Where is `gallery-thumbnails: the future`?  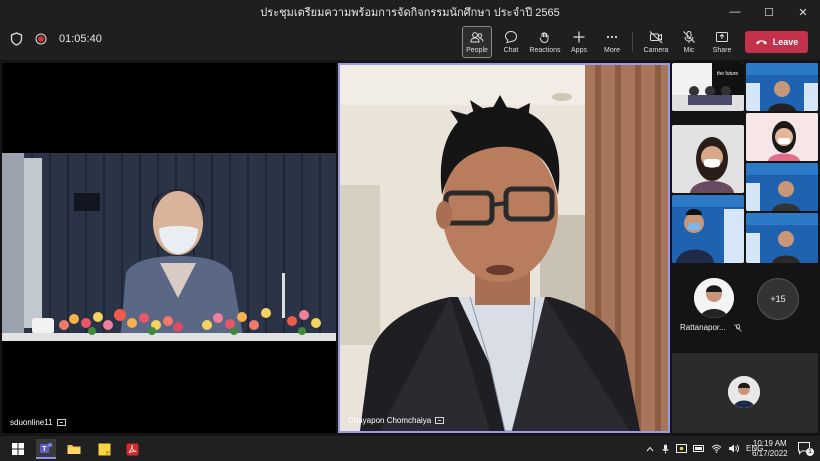 gallery-thumbnails: the future is located at coordinates (745, 163).